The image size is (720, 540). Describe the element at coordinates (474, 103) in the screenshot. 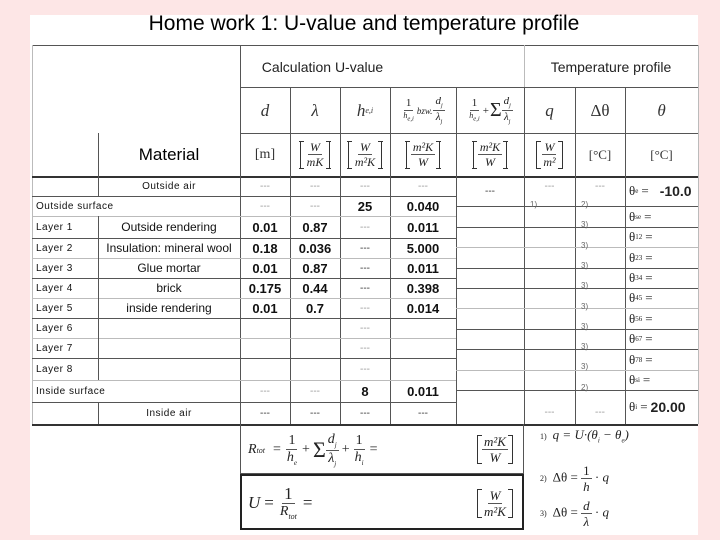

I see `frac-num: 1` at that location.